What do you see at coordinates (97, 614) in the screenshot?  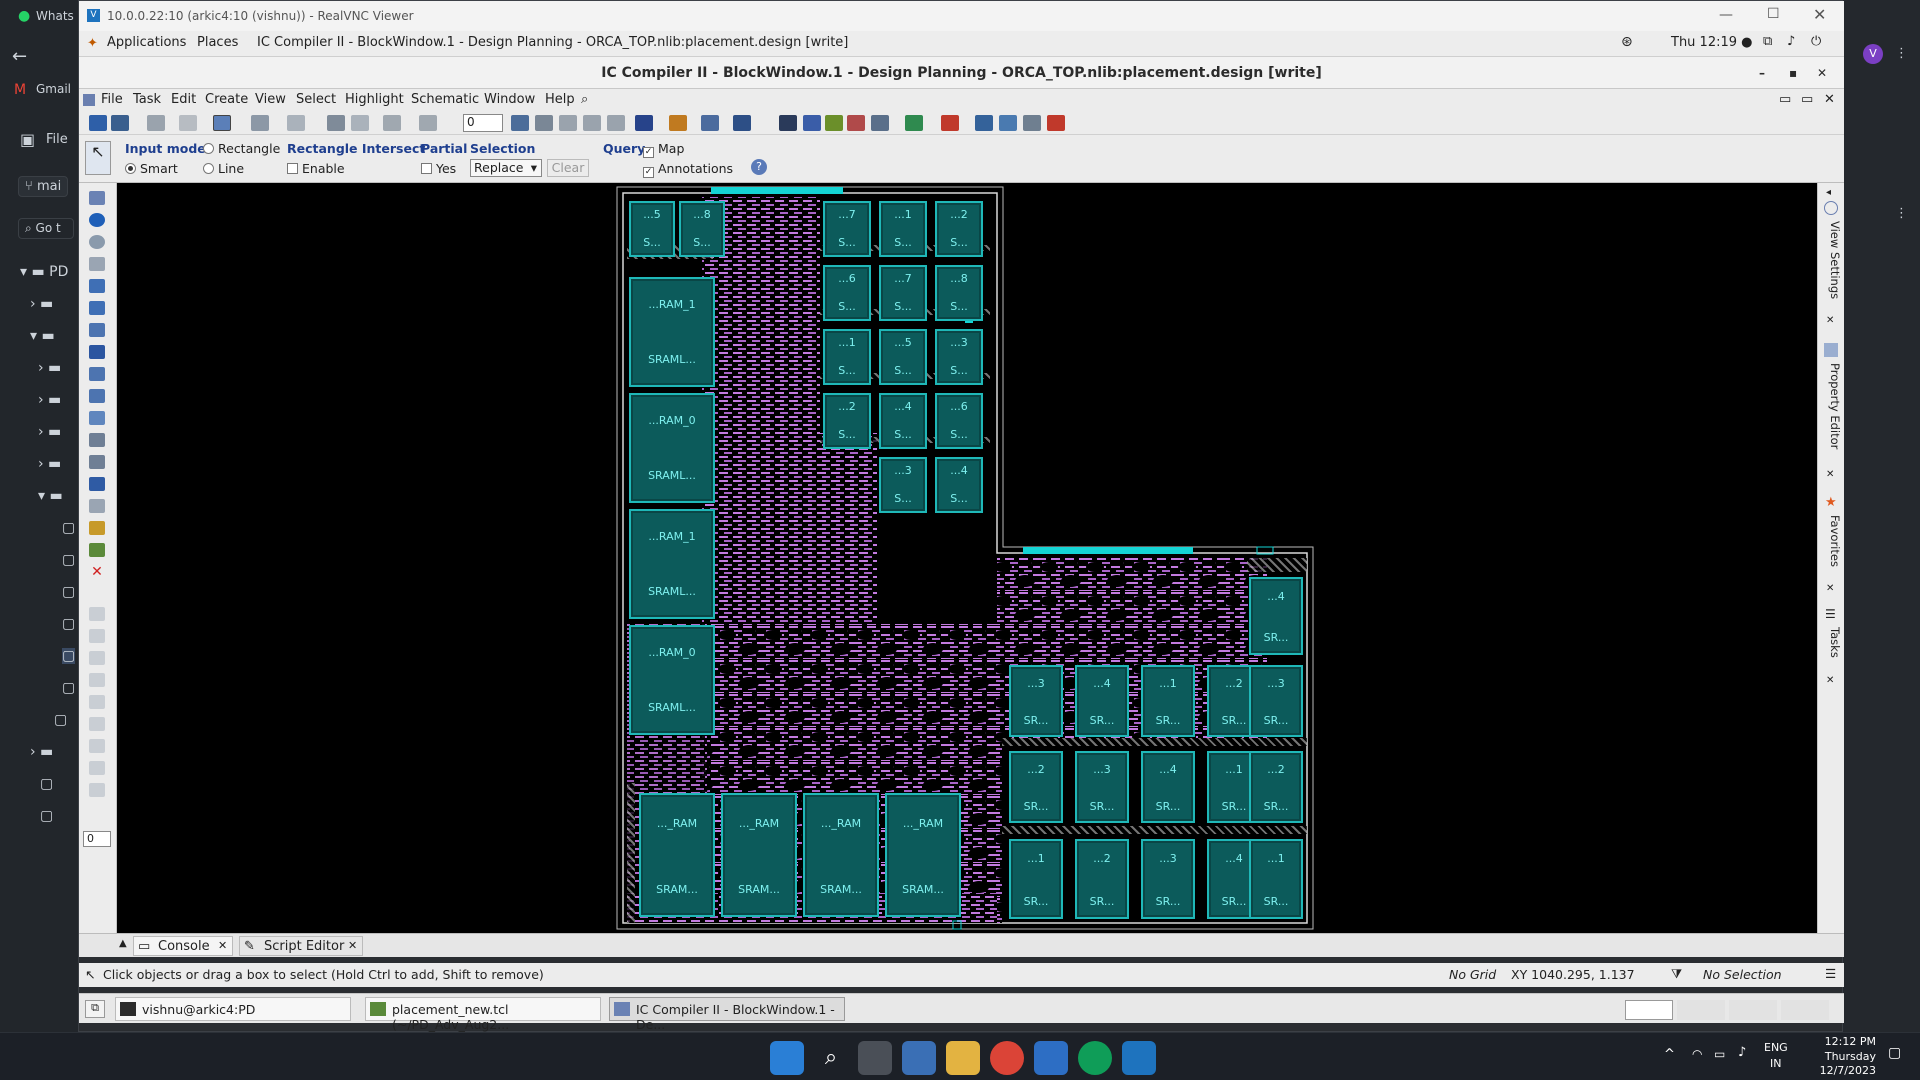 I see `lock-icon` at bounding box center [97, 614].